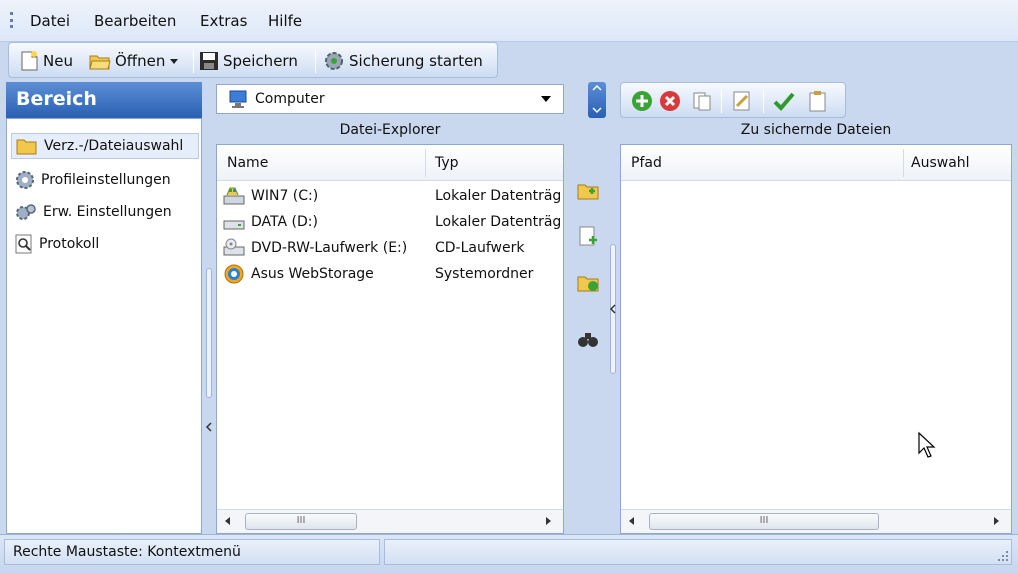 Image resolution: width=1018 pixels, height=573 pixels. Describe the element at coordinates (69, 244) in the screenshot. I see `sidebar-item-label: Protokoll` at that location.